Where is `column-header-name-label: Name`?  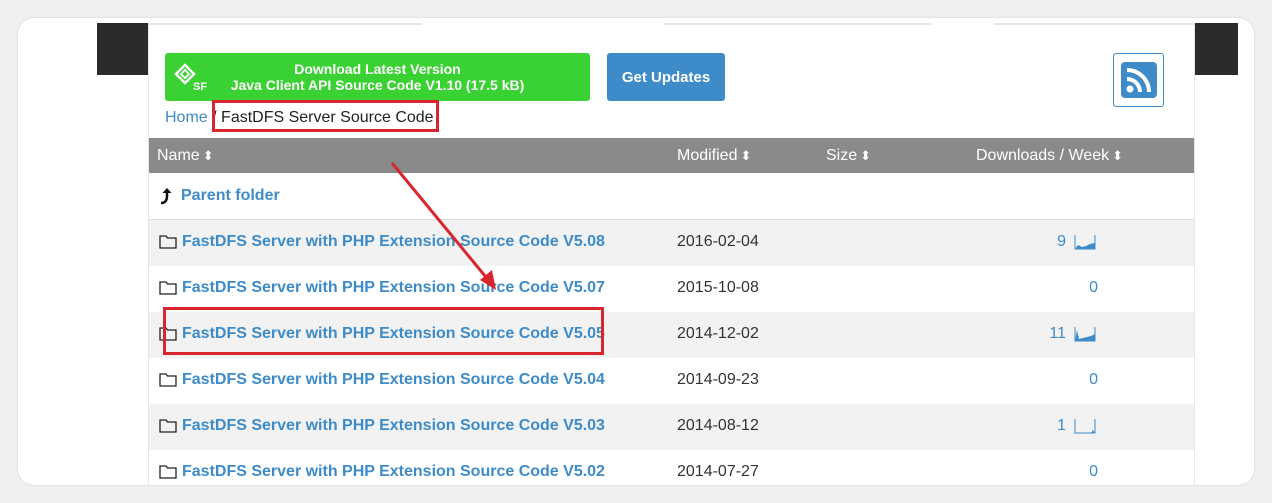 column-header-name-label: Name is located at coordinates (178, 155).